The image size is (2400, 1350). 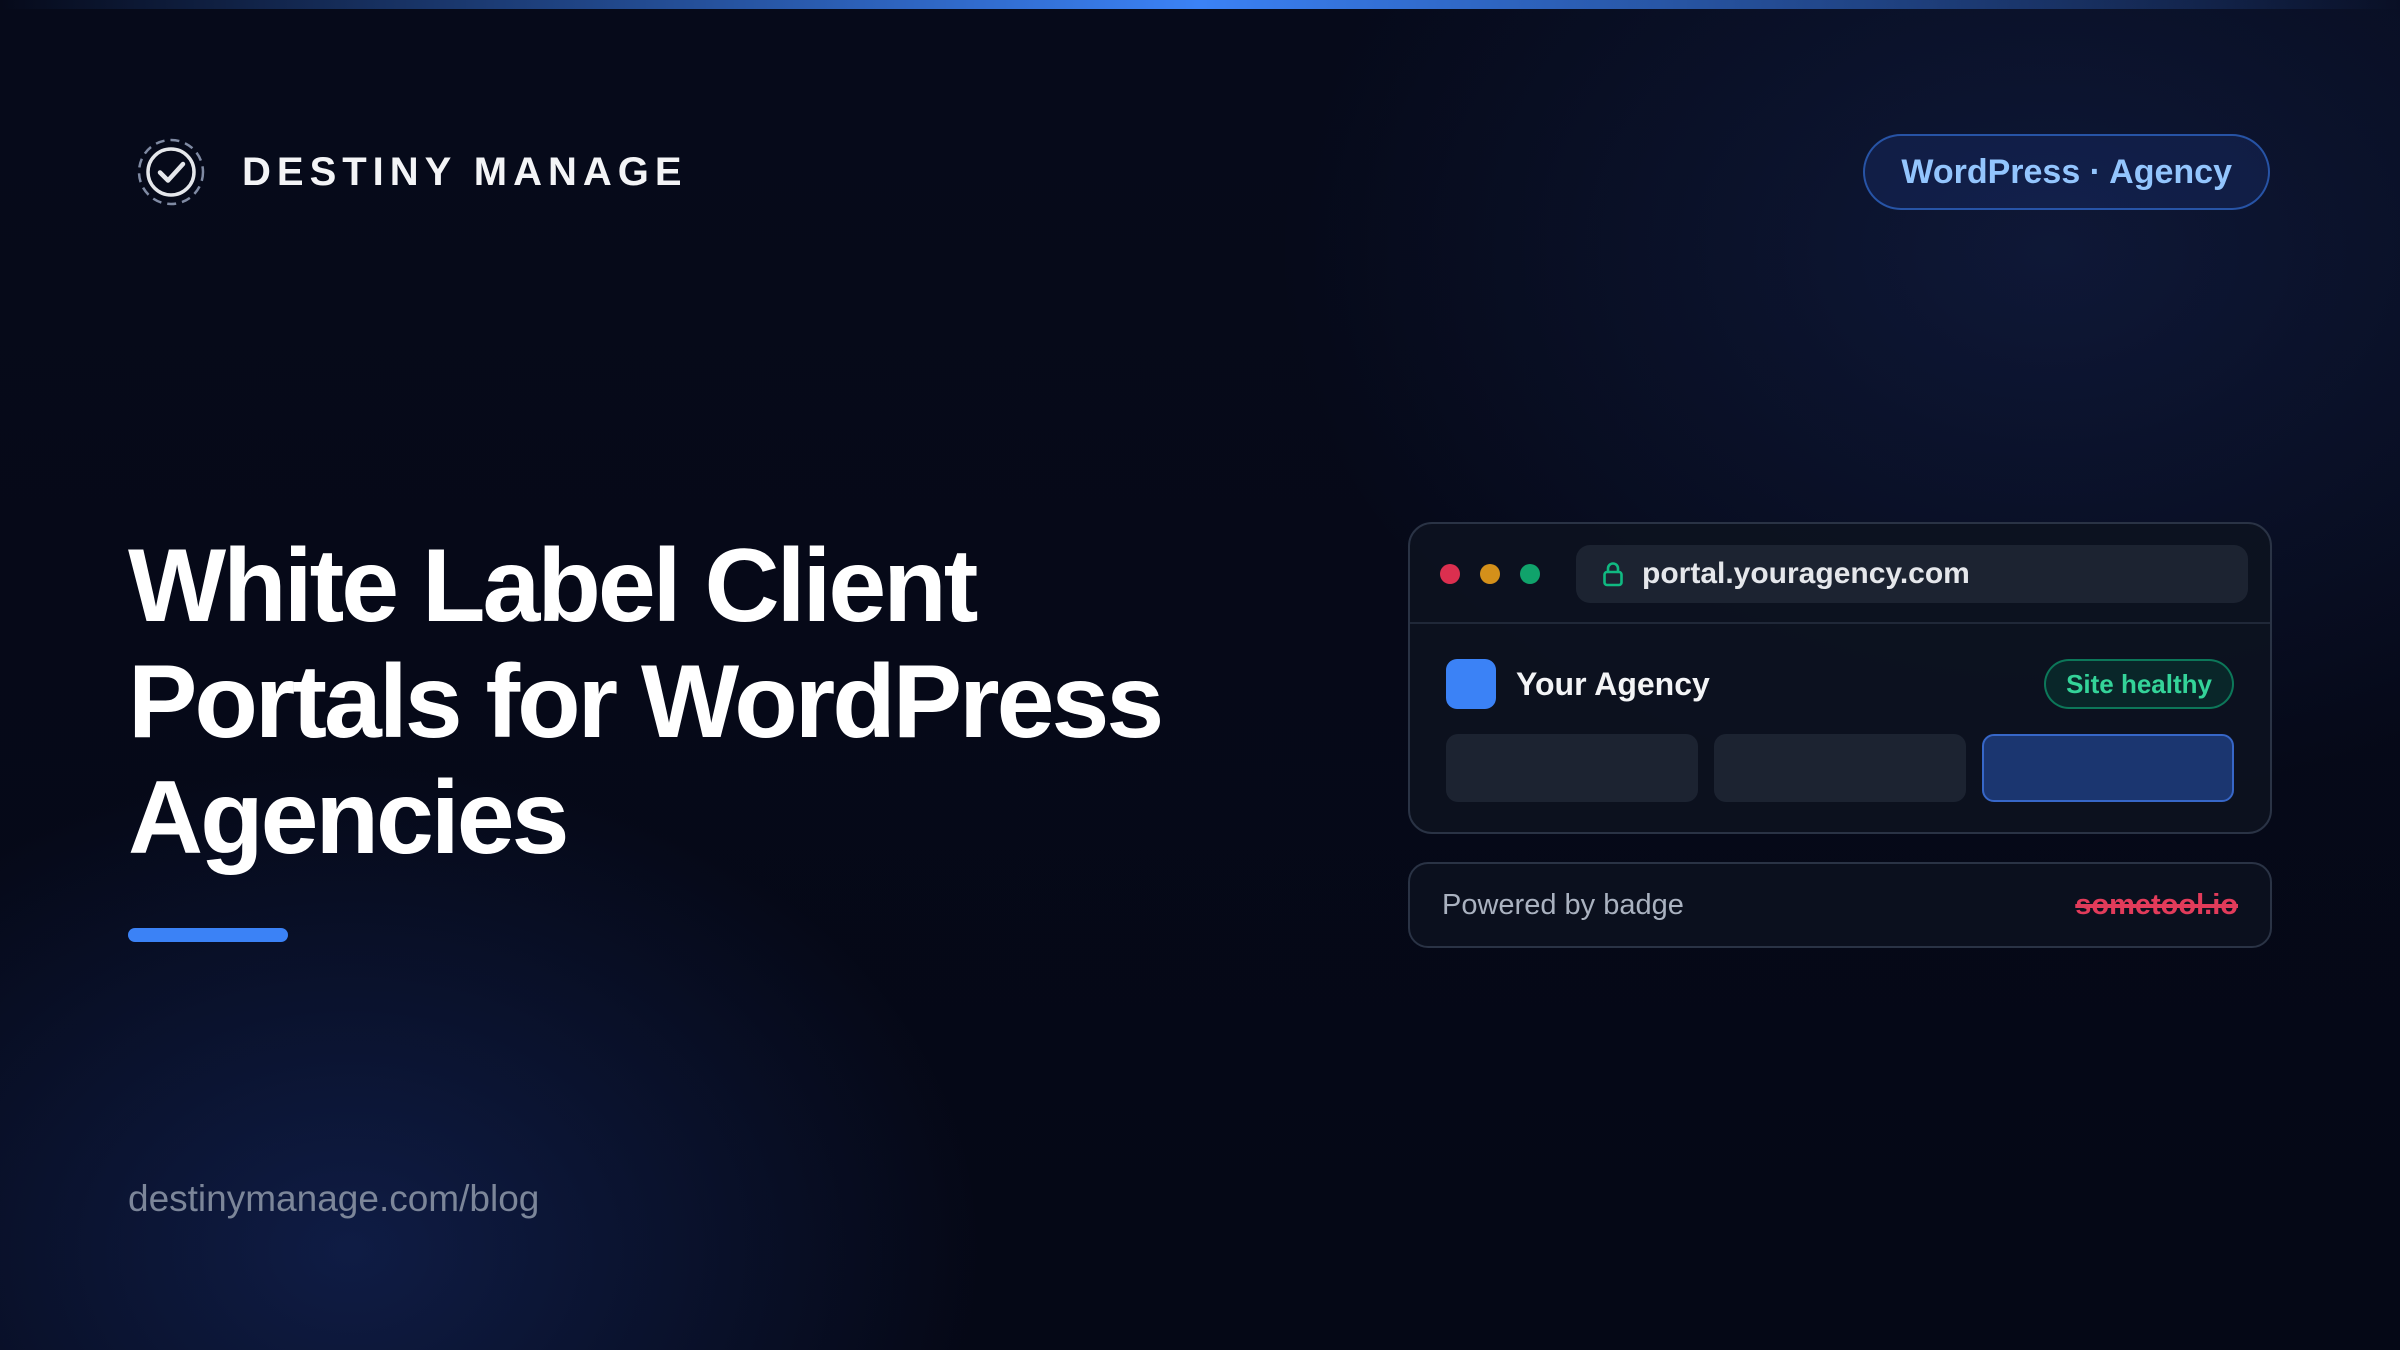 I want to click on category-tag: WordPress · Agency, so click(x=2066, y=172).